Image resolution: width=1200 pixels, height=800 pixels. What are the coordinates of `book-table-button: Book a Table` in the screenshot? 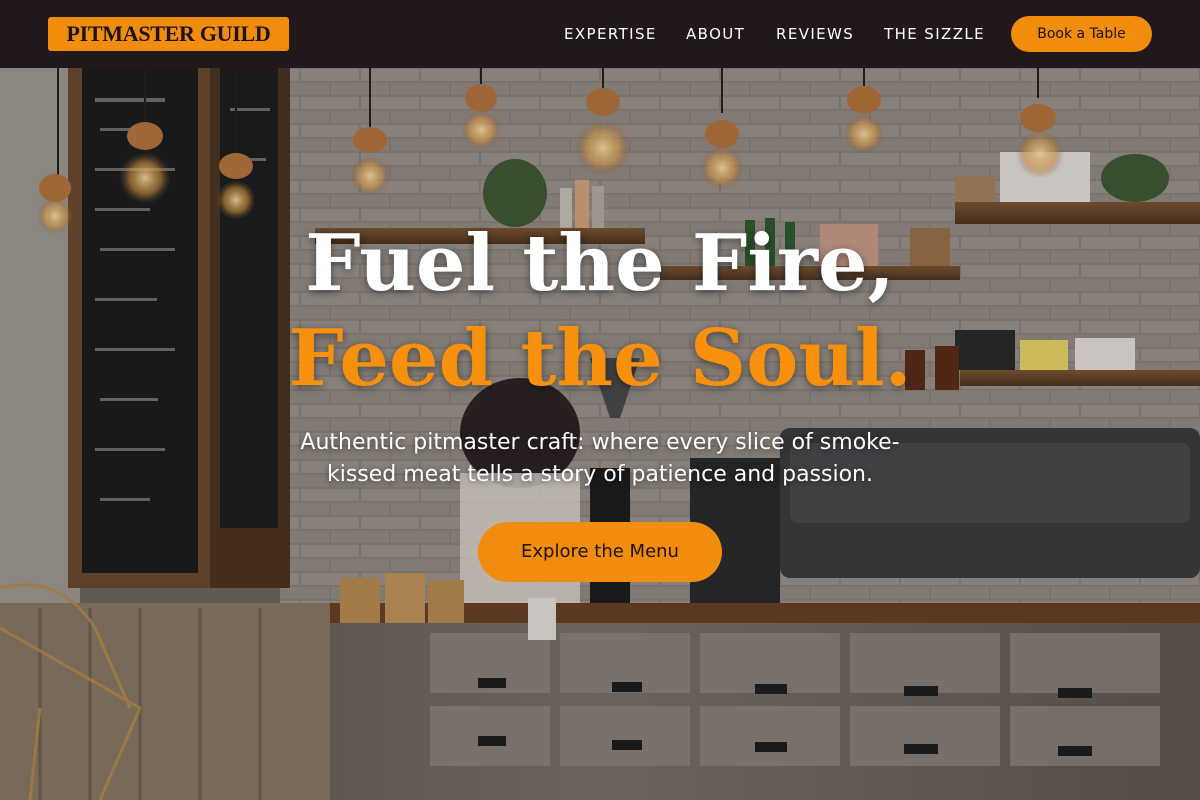 It's located at (1081, 34).